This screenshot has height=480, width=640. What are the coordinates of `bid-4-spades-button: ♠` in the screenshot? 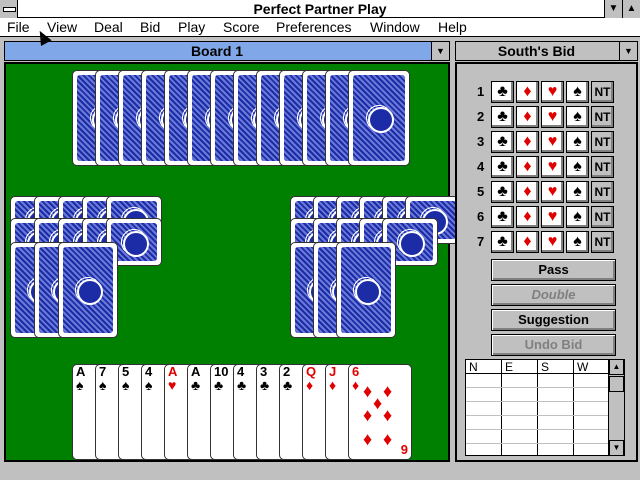 It's located at (577, 167).